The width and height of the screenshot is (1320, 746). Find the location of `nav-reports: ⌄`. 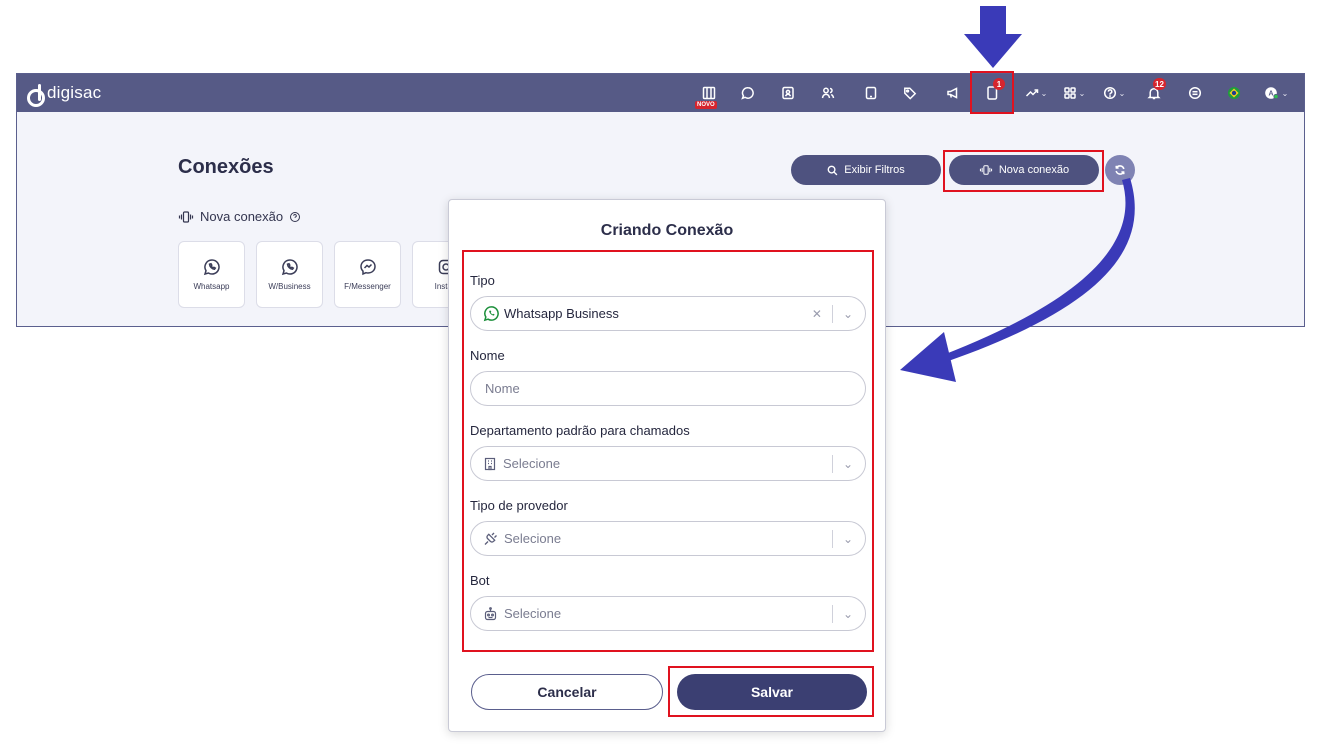

nav-reports: ⌄ is located at coordinates (1036, 93).